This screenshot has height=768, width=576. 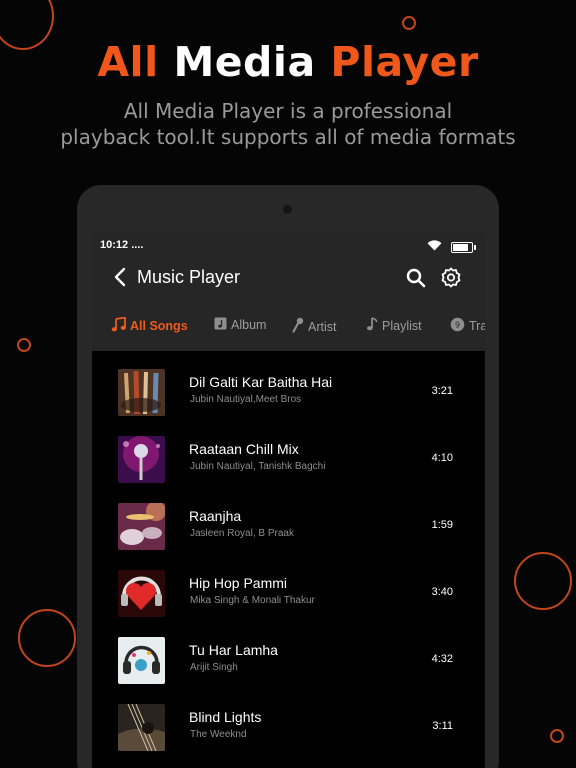 I want to click on song-artist: The Weeknd, so click(x=218, y=734).